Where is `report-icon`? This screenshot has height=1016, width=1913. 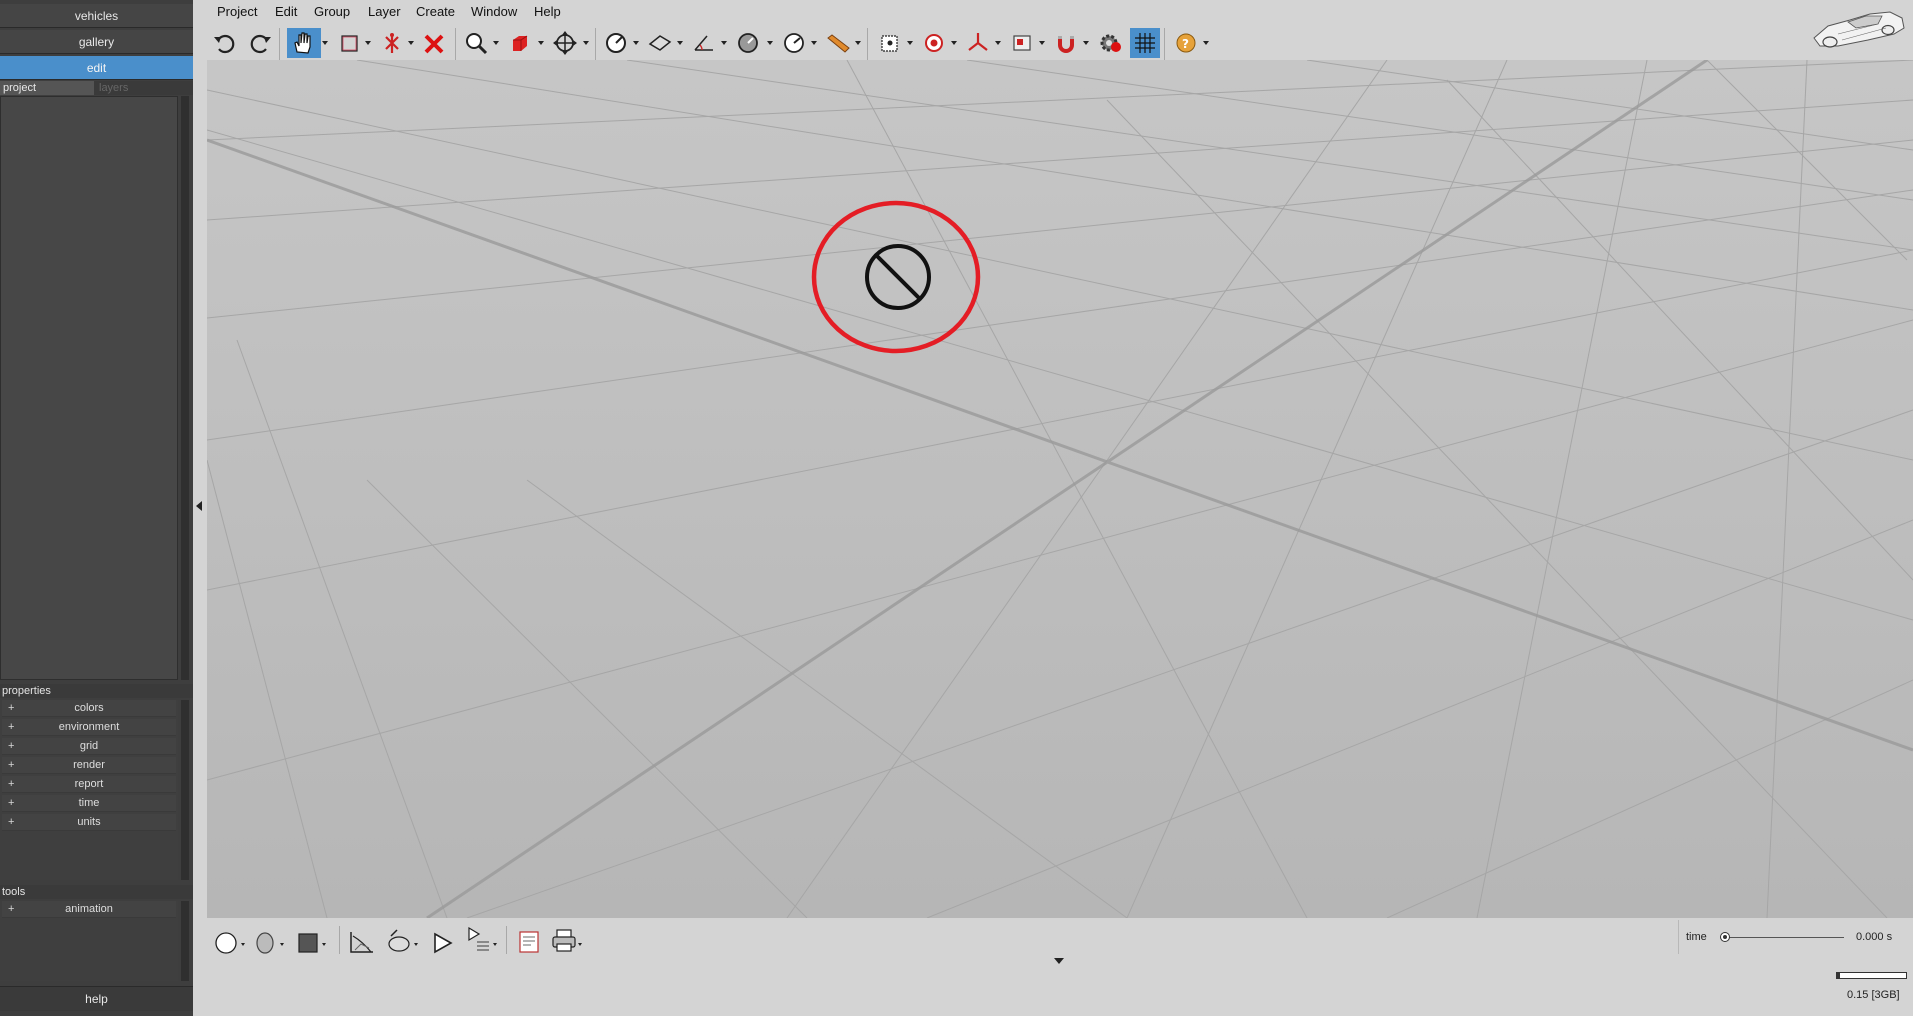
report-icon is located at coordinates (532, 939).